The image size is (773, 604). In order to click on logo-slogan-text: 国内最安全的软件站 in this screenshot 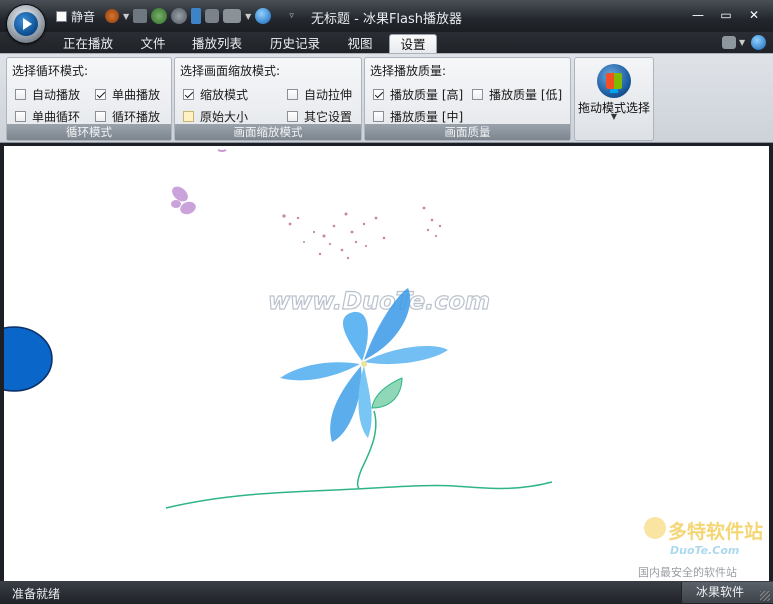, I will do `click(687, 572)`.